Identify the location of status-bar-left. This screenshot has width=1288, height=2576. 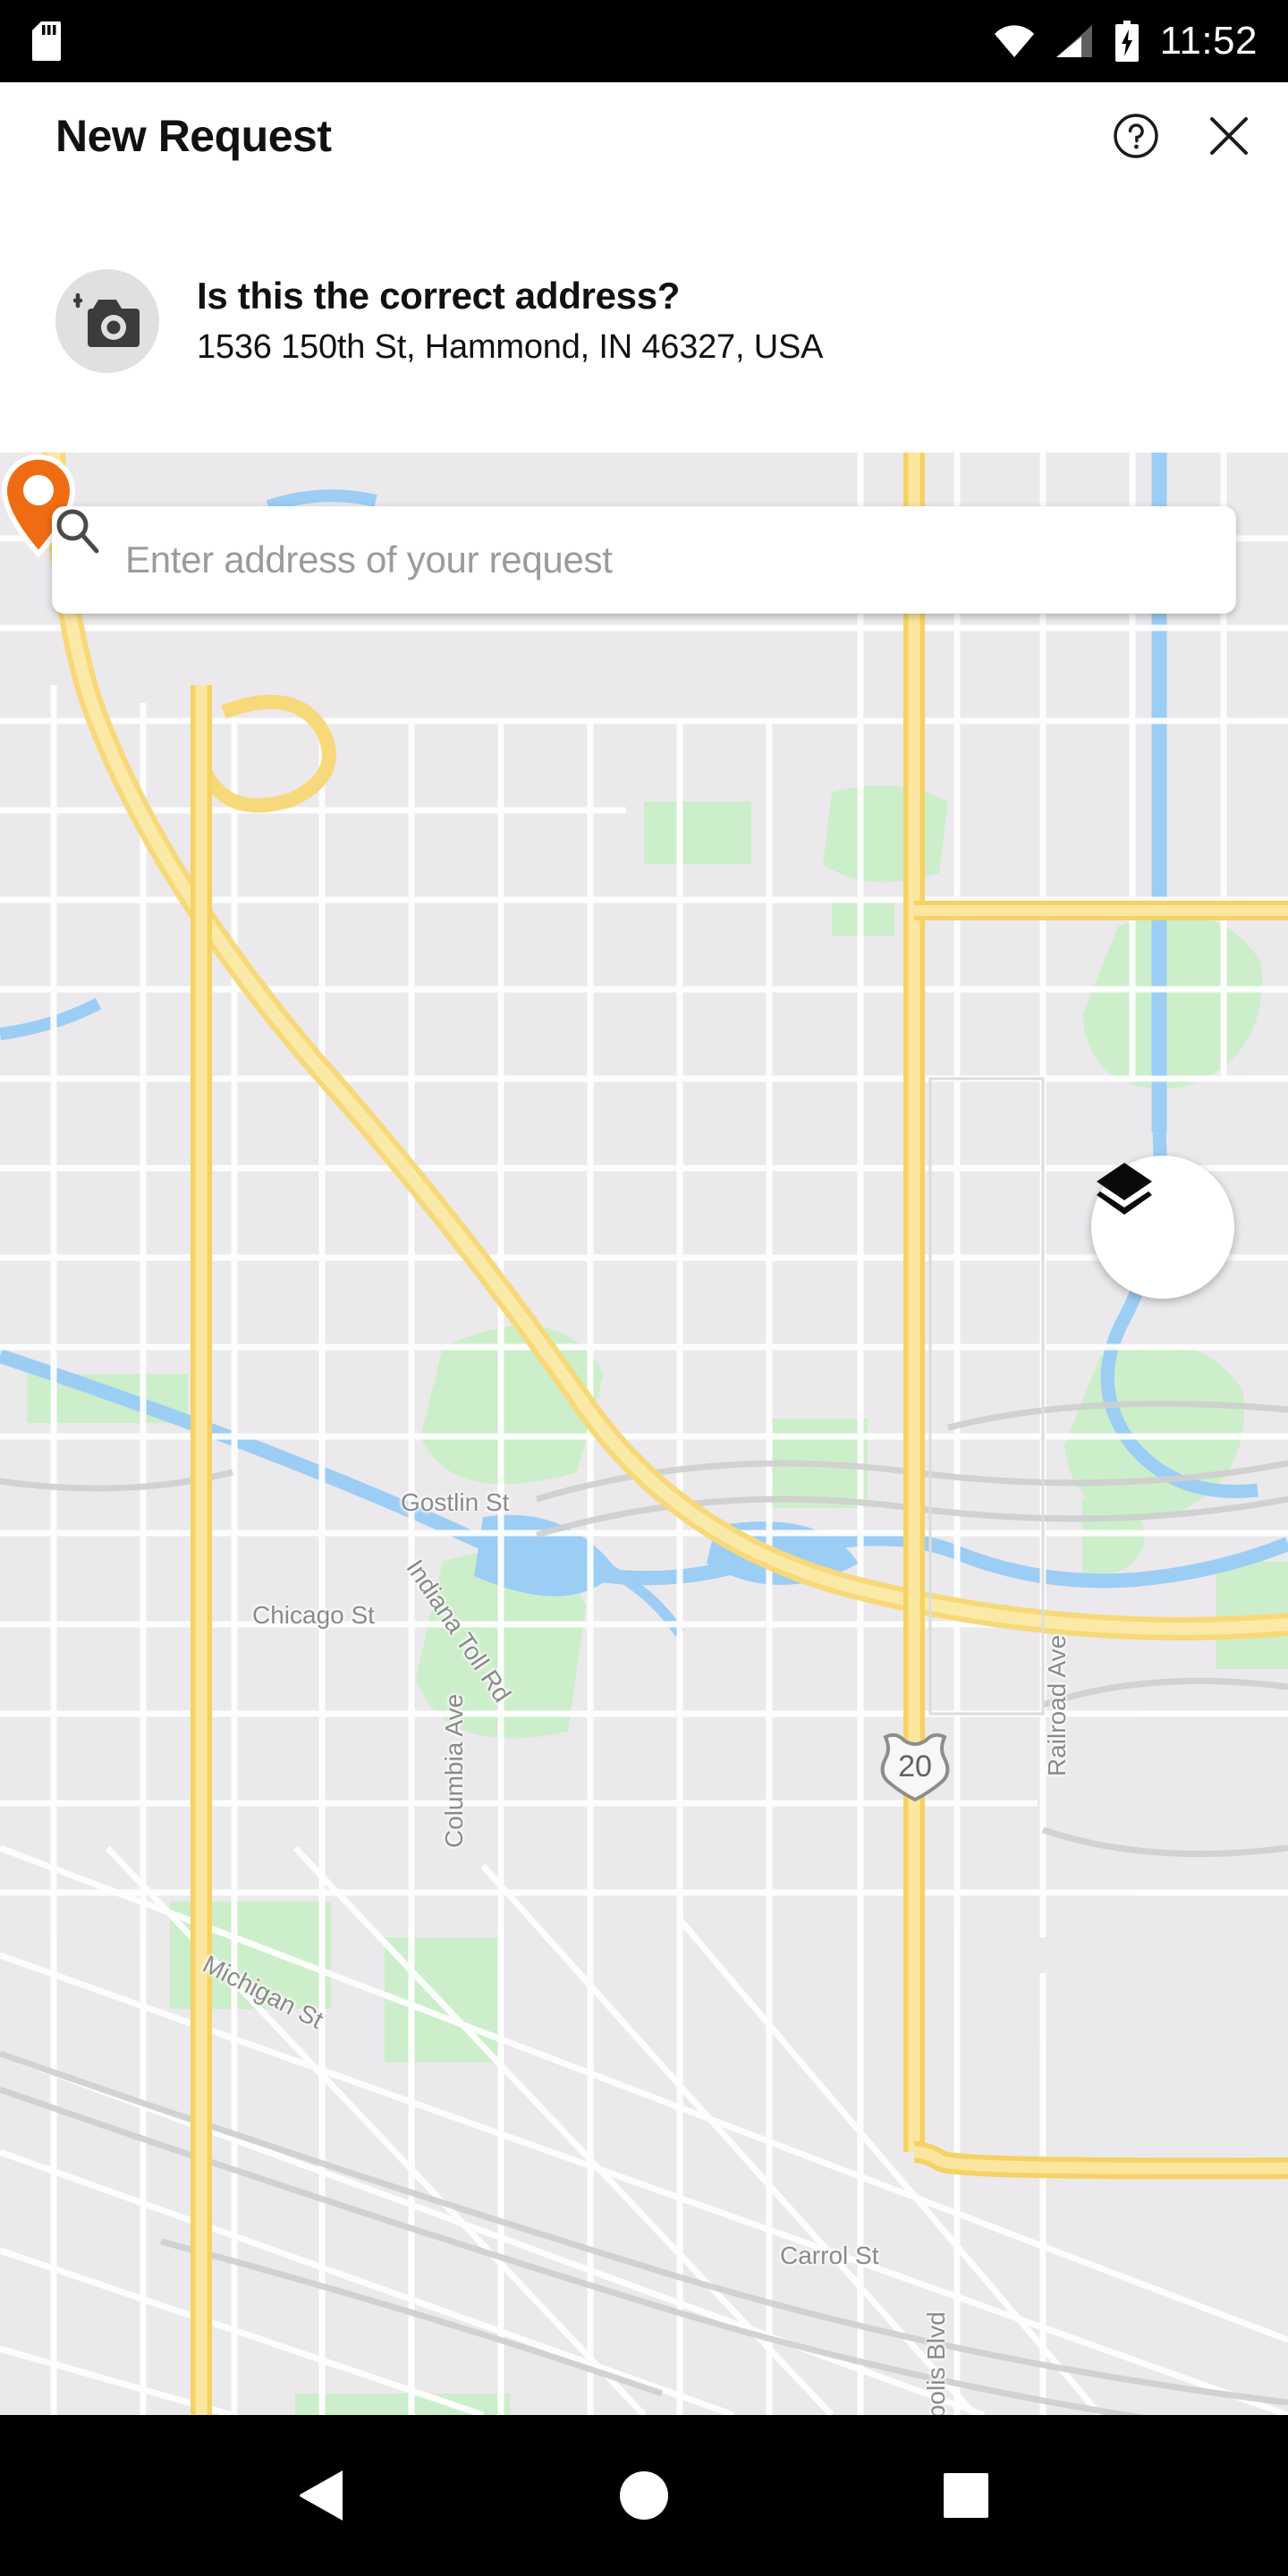
(46, 41).